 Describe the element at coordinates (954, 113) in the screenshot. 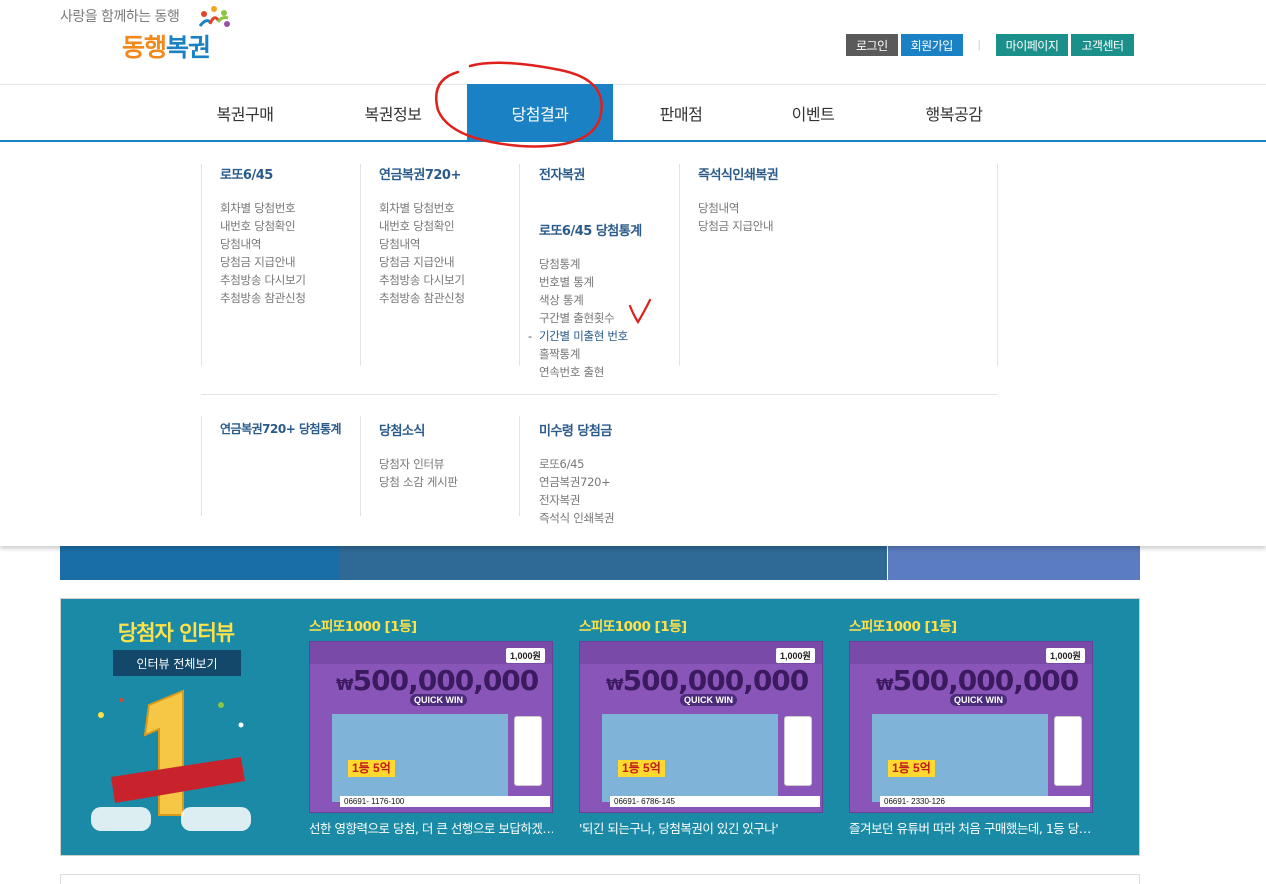

I see `nav-item-happy: 행복공감` at that location.